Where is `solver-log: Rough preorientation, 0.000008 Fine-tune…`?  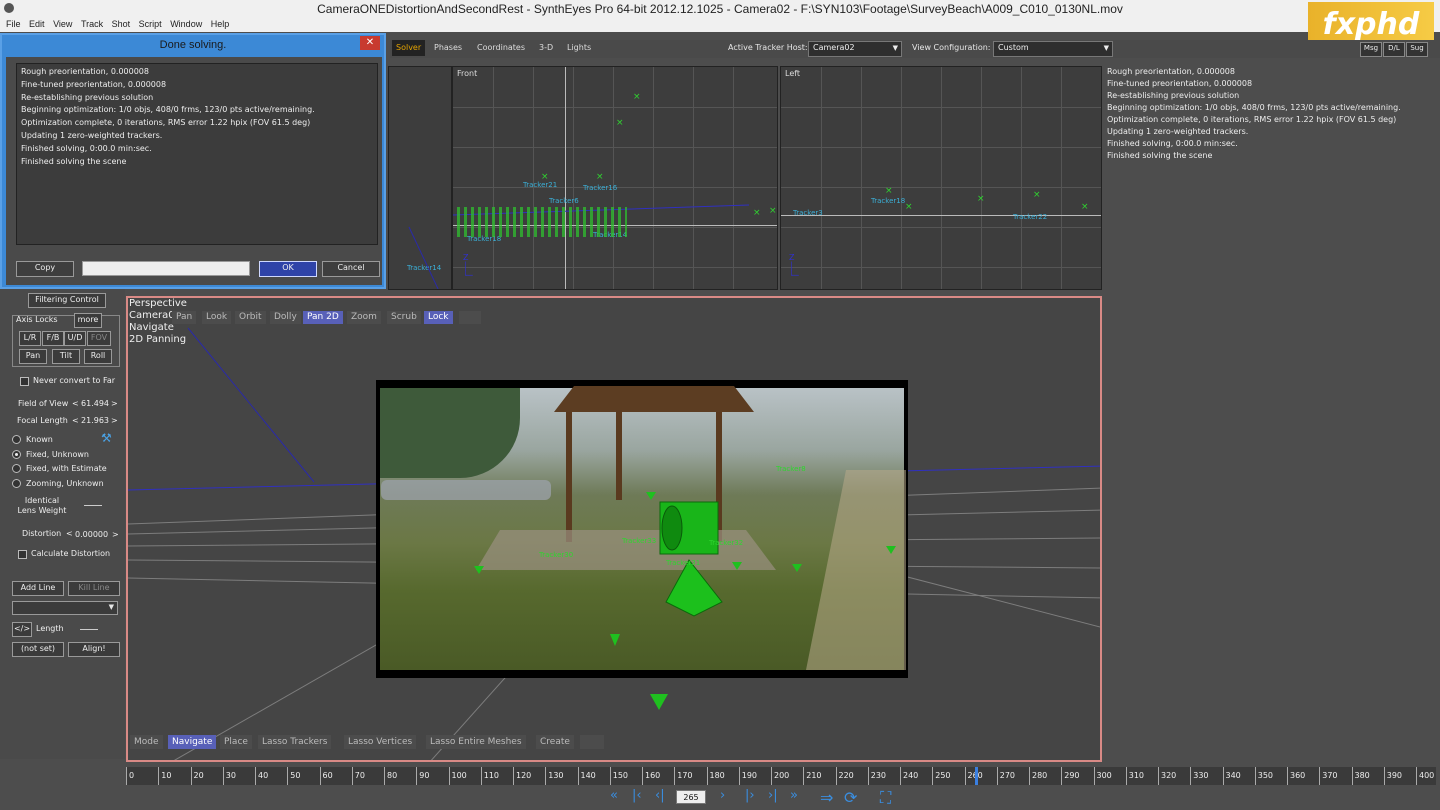
solver-log: Rough preorientation, 0.000008 Fine-tune… is located at coordinates (1272, 114).